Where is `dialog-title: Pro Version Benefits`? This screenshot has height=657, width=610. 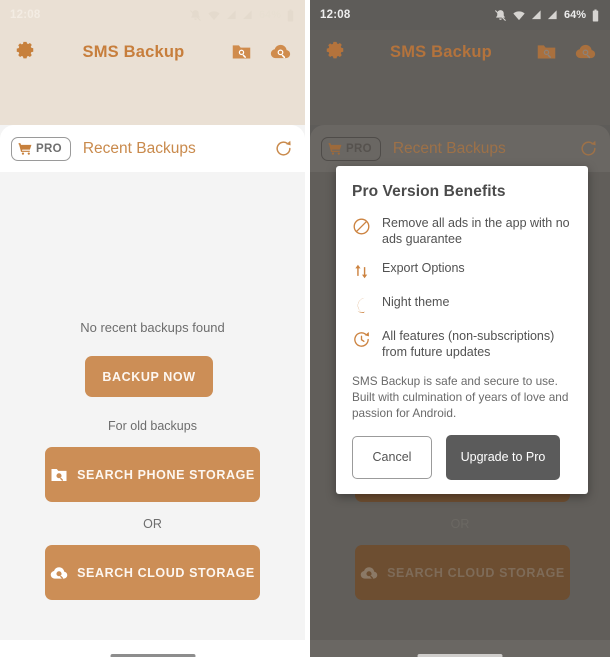
dialog-title: Pro Version Benefits is located at coordinates (429, 191).